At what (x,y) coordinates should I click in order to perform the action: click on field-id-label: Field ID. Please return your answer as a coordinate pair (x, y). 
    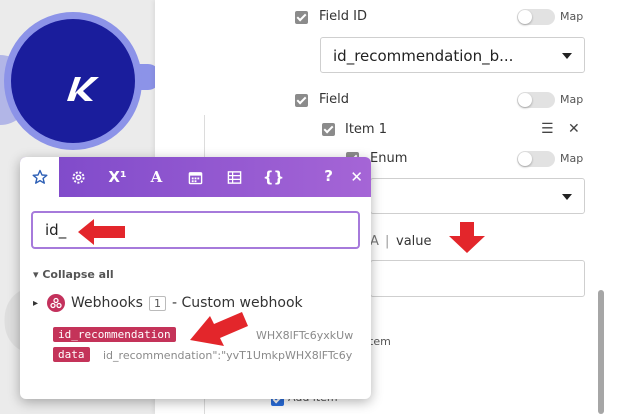
    Looking at the image, I should click on (343, 16).